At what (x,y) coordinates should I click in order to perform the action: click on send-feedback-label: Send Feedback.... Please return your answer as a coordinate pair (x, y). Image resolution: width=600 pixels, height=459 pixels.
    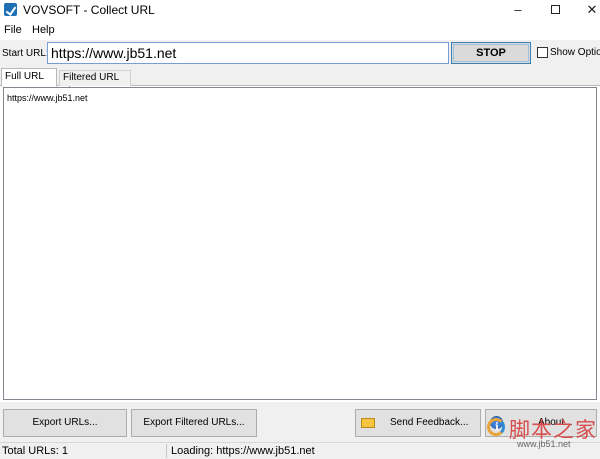
    Looking at the image, I should click on (429, 422).